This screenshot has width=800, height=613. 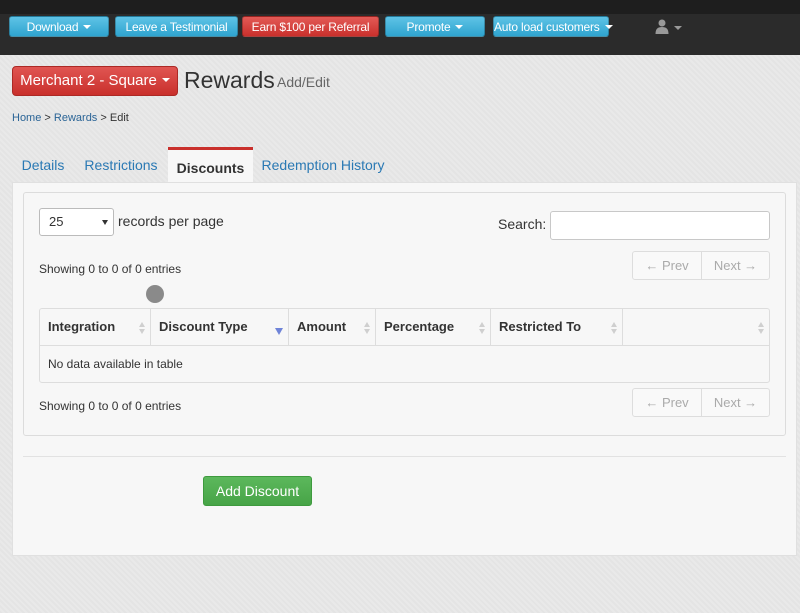 What do you see at coordinates (404, 456) in the screenshot?
I see `divider` at bounding box center [404, 456].